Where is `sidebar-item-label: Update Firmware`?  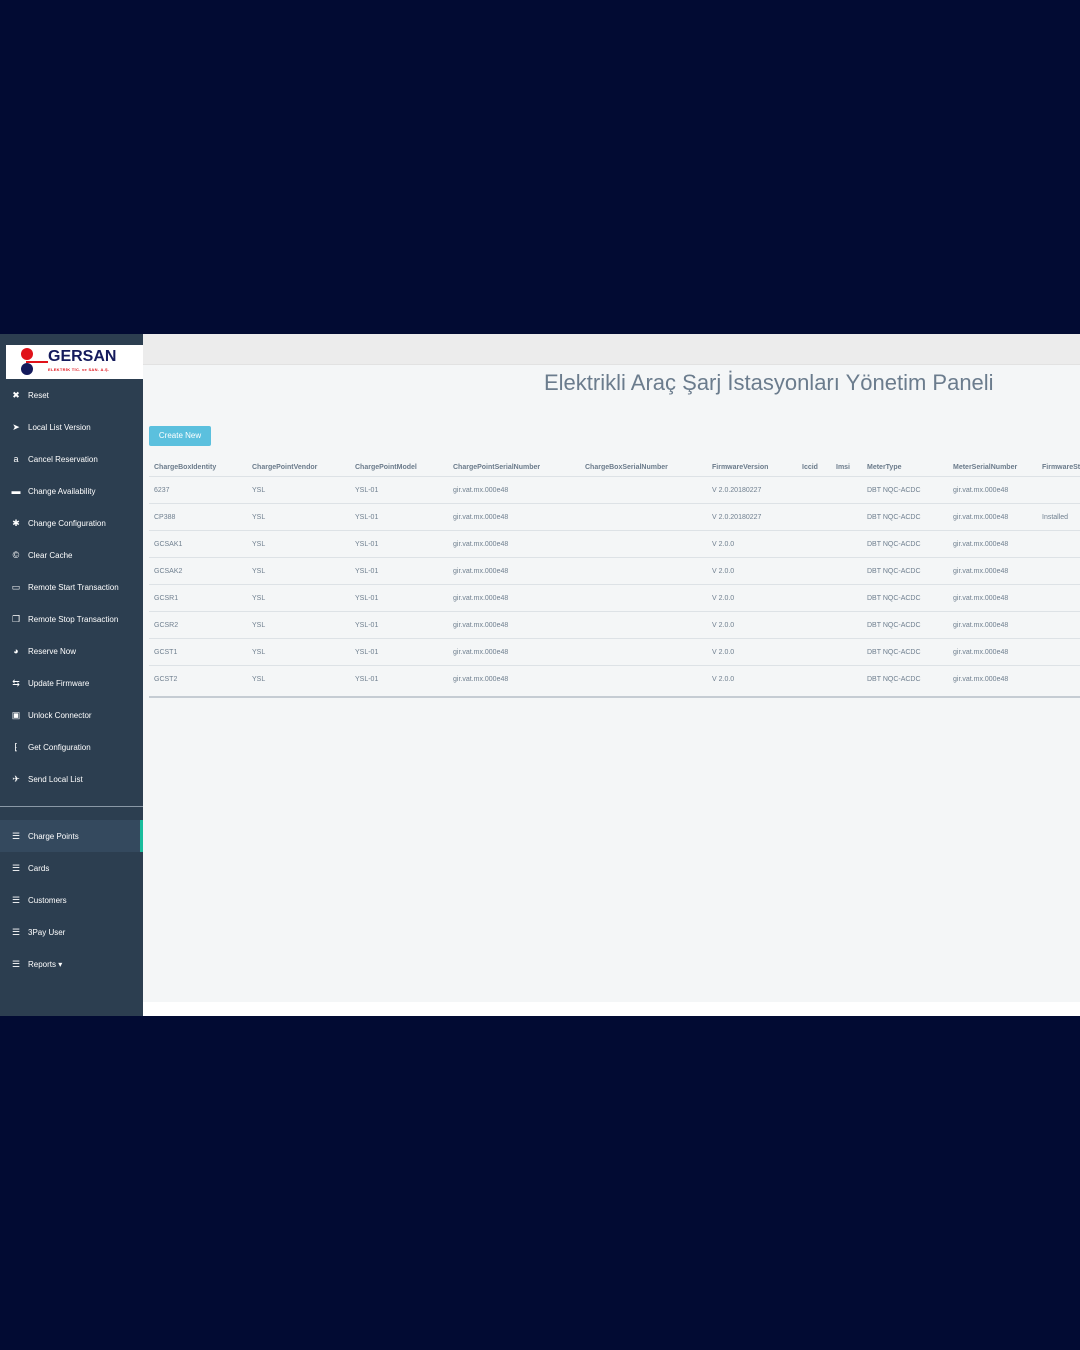 sidebar-item-label: Update Firmware is located at coordinates (59, 683).